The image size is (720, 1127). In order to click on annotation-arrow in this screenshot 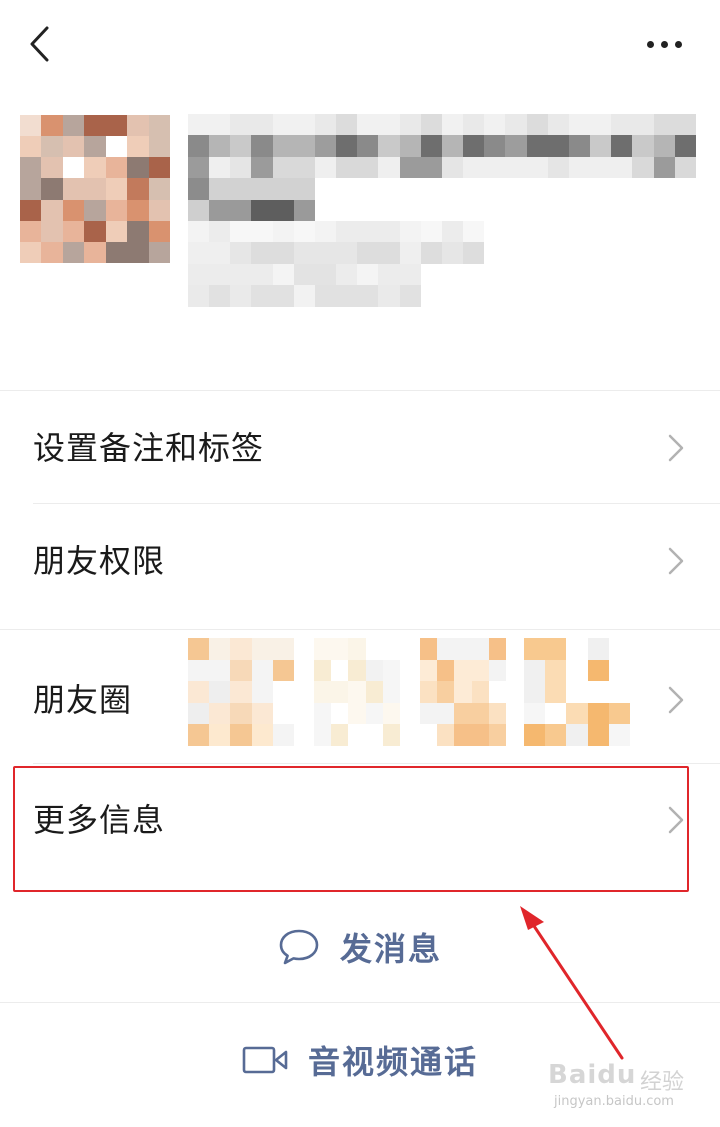, I will do `click(572, 983)`.